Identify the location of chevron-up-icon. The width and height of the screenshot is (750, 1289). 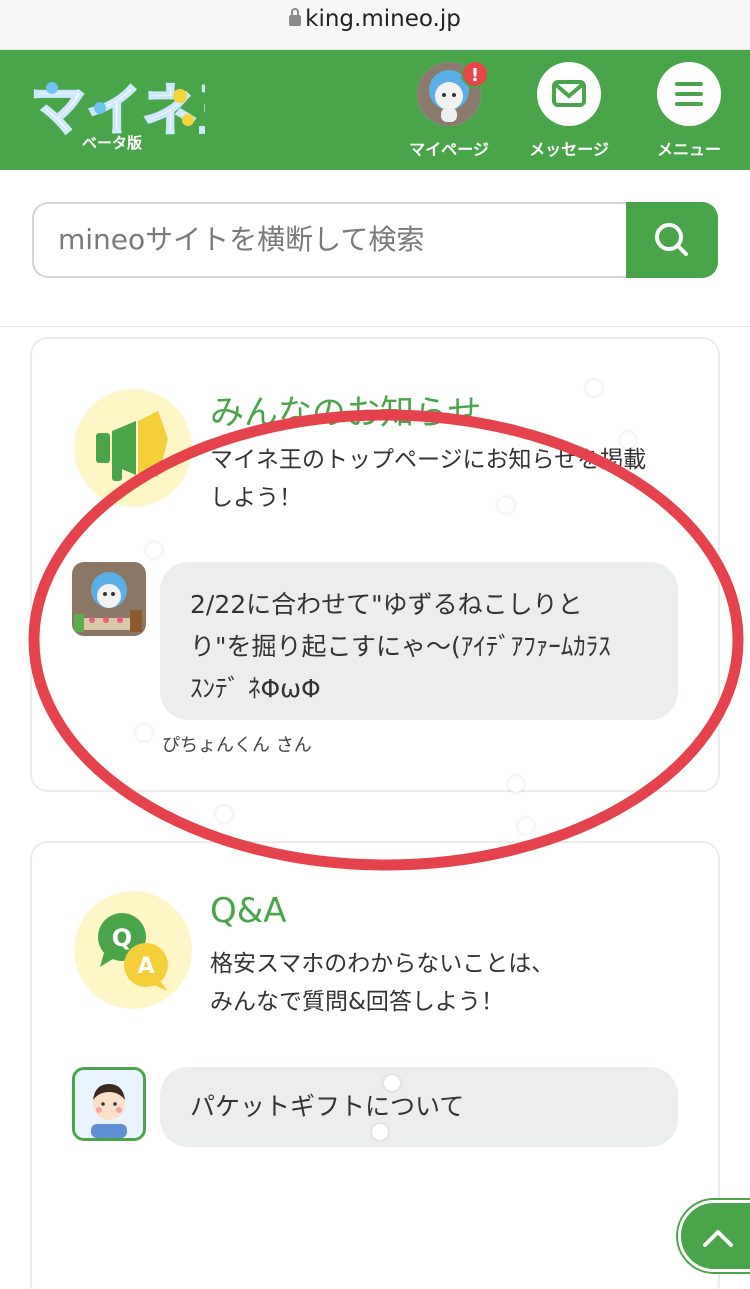
(718, 1238).